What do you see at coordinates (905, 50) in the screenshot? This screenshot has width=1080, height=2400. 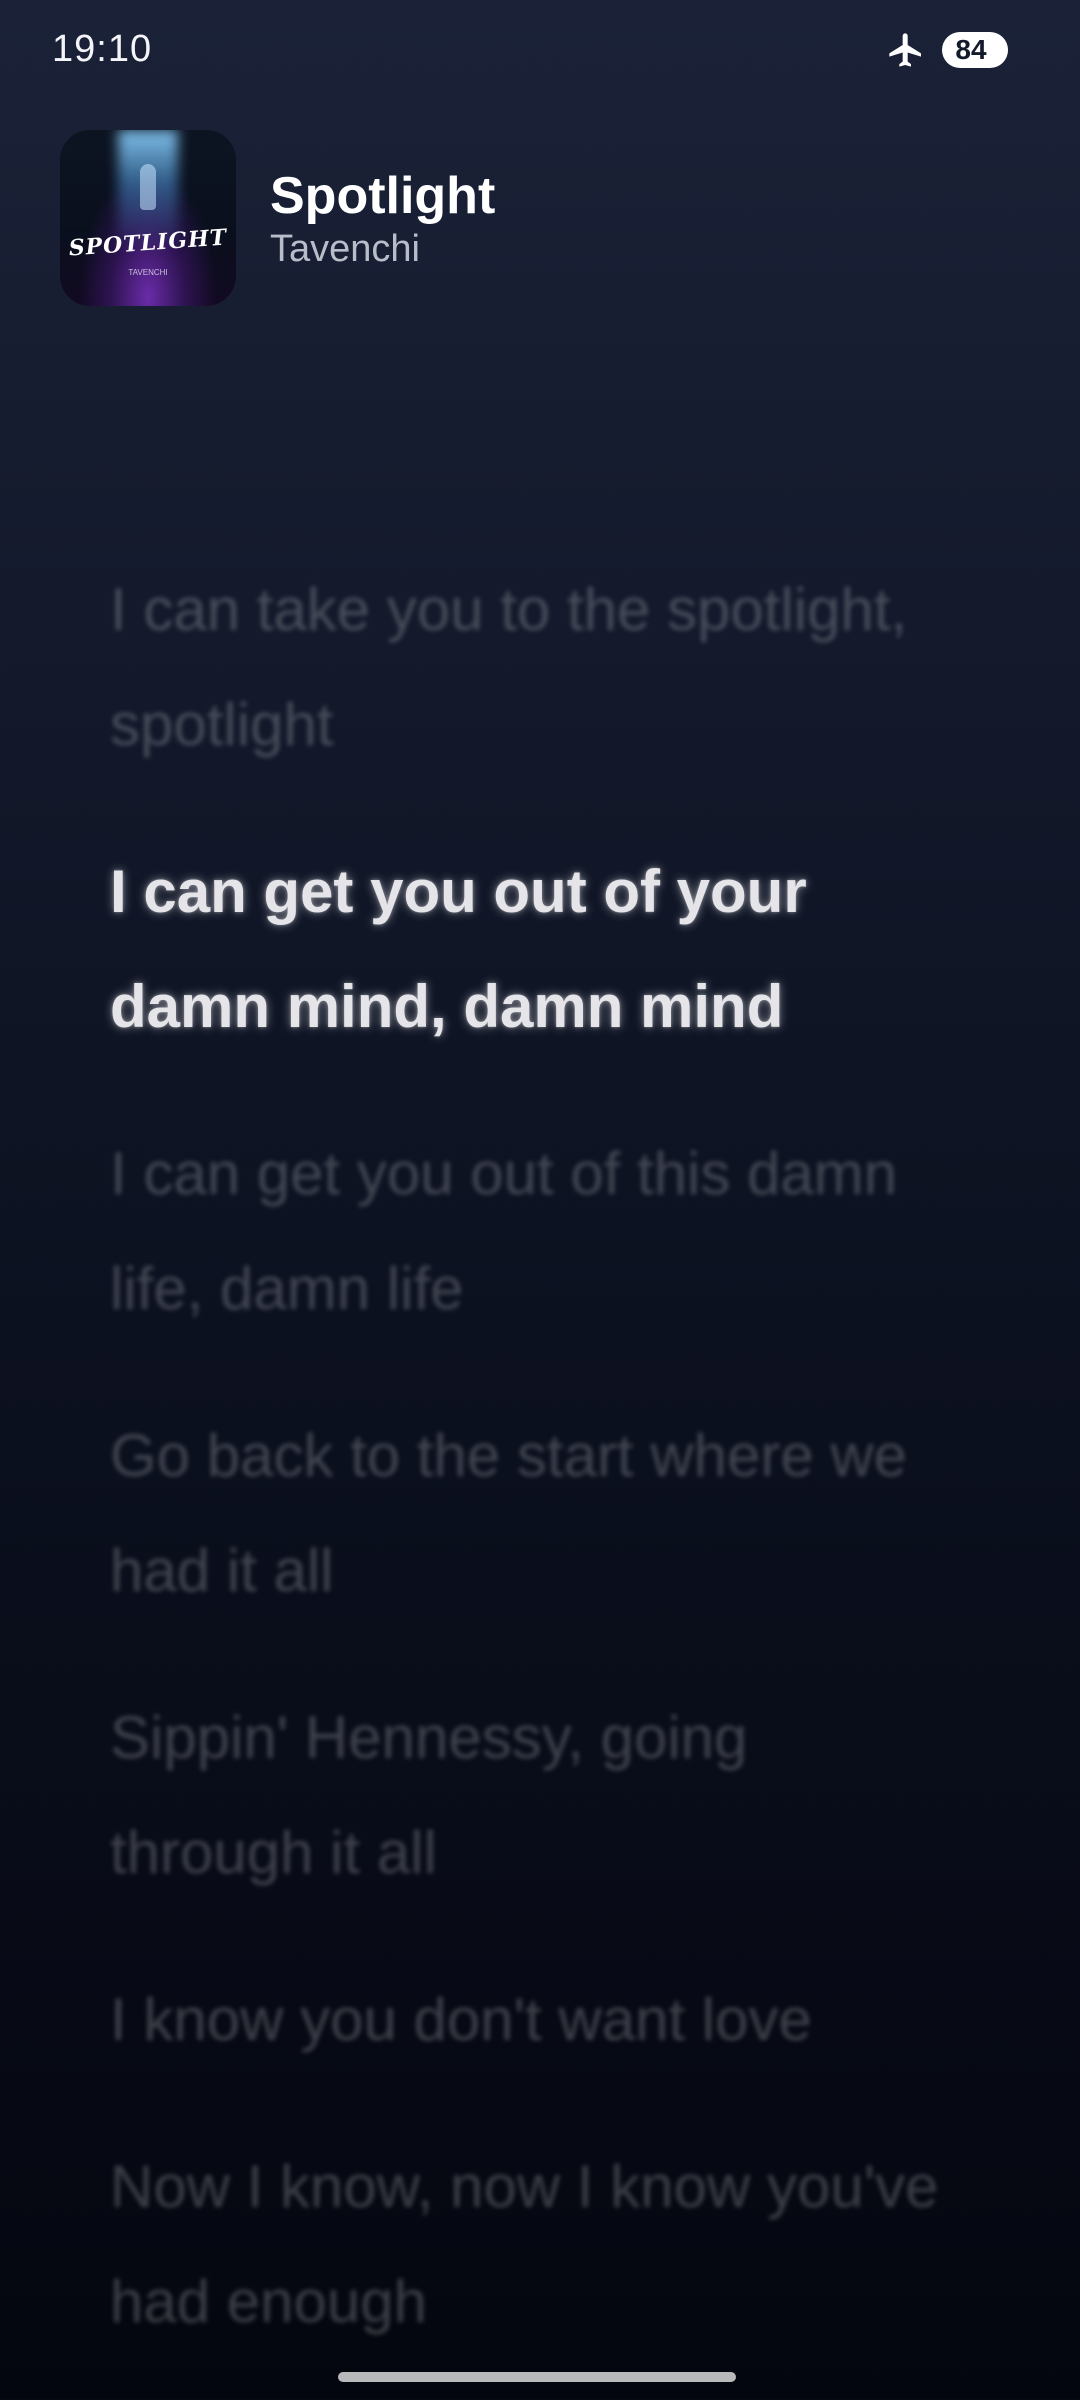 I see `airplane-icon` at bounding box center [905, 50].